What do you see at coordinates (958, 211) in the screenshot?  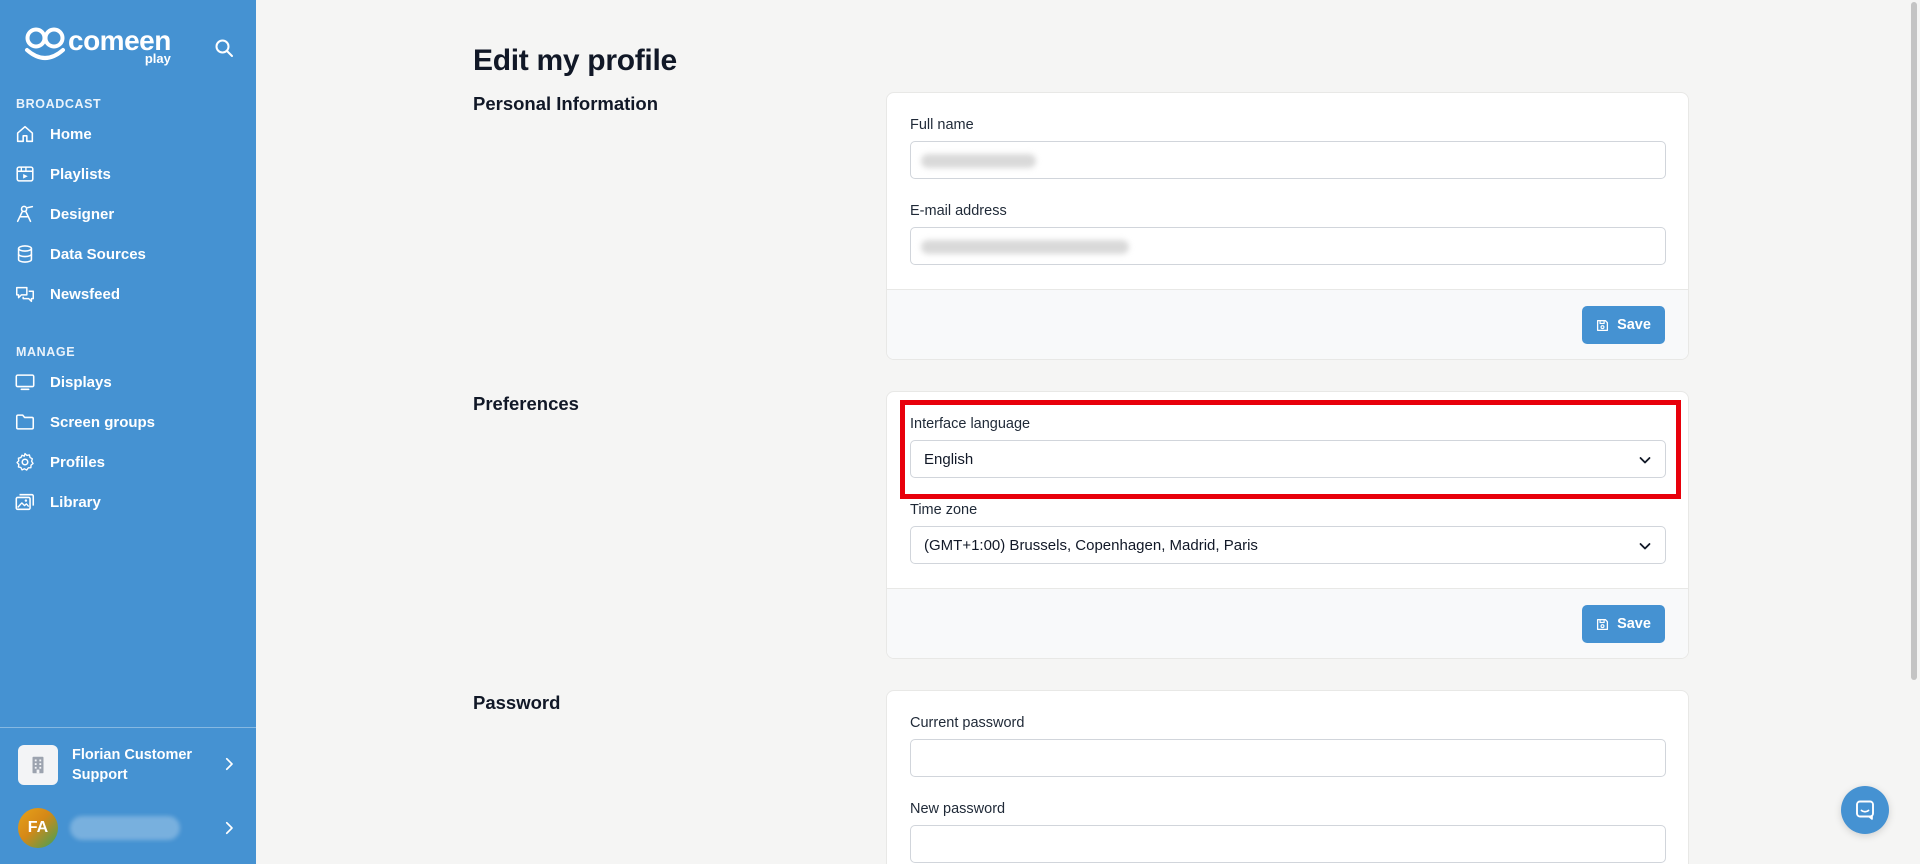 I see `email-label: E-mail address` at bounding box center [958, 211].